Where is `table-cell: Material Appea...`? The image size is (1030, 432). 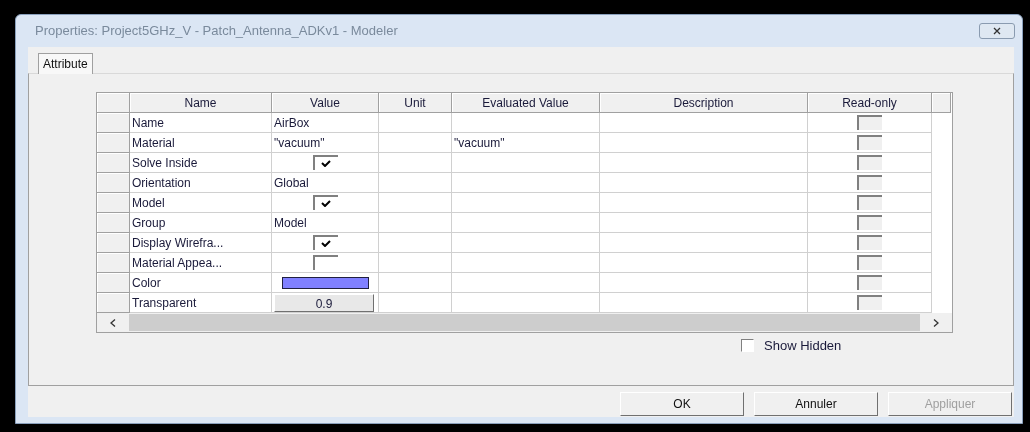
table-cell: Material Appea... is located at coordinates (201, 263).